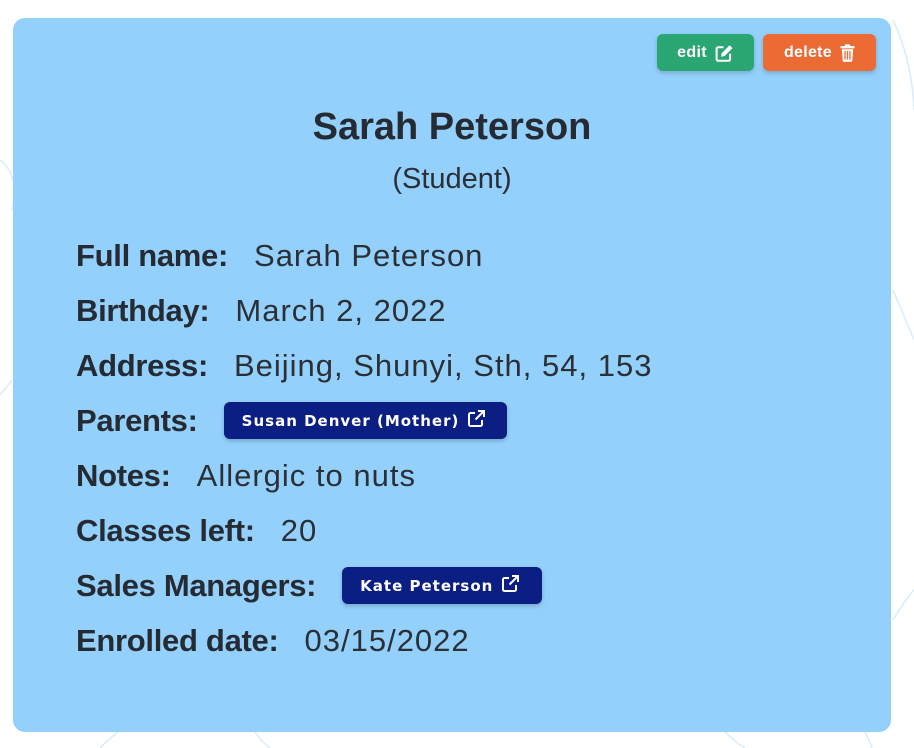 Image resolution: width=914 pixels, height=748 pixels. I want to click on edit-icon, so click(724, 53).